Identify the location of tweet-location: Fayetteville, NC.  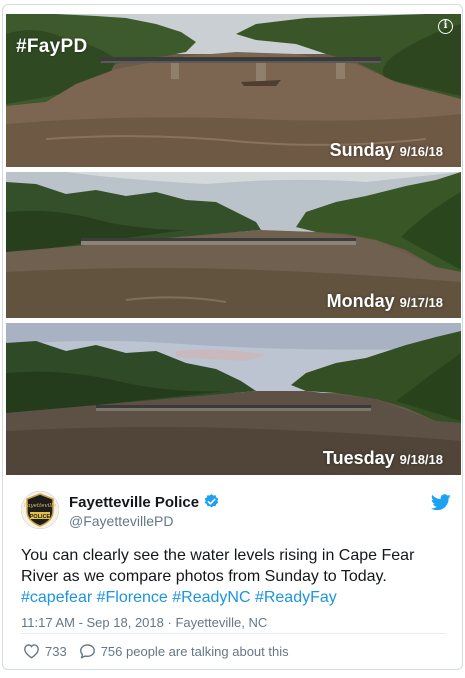
(221, 622).